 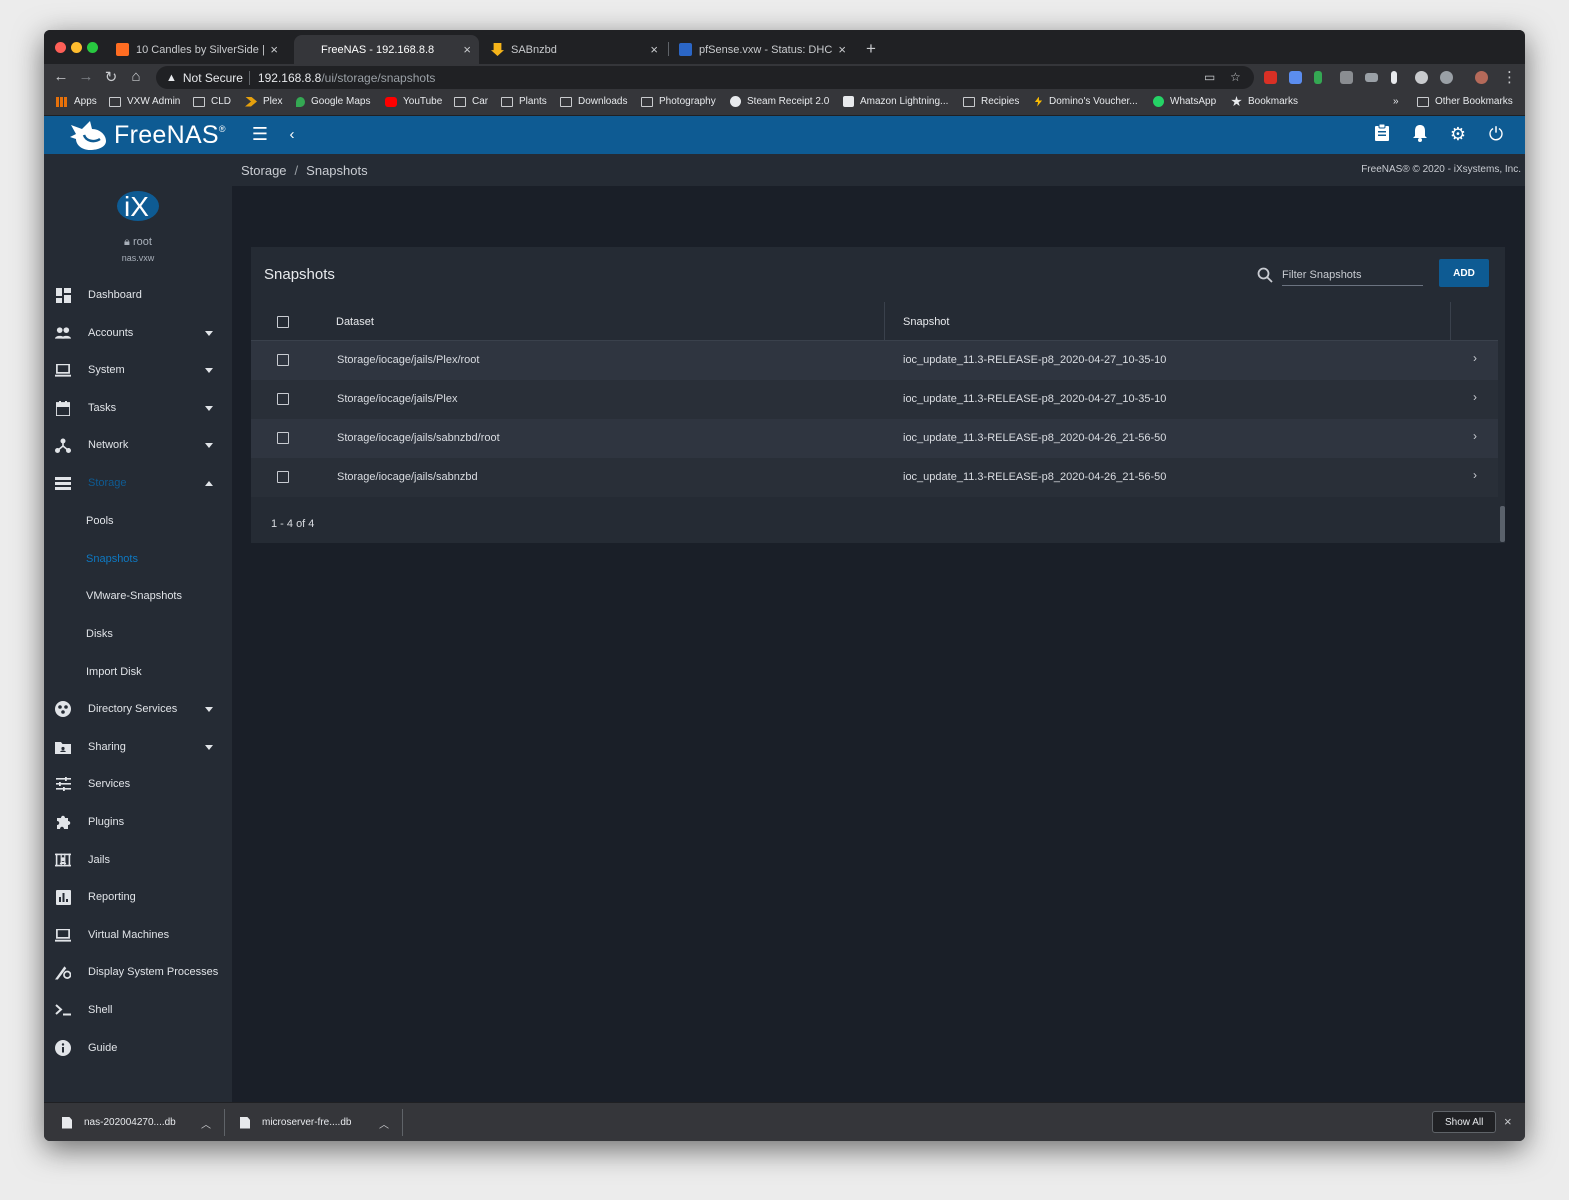 I want to click on forward-arrow-icon: →, so click(x=86, y=76).